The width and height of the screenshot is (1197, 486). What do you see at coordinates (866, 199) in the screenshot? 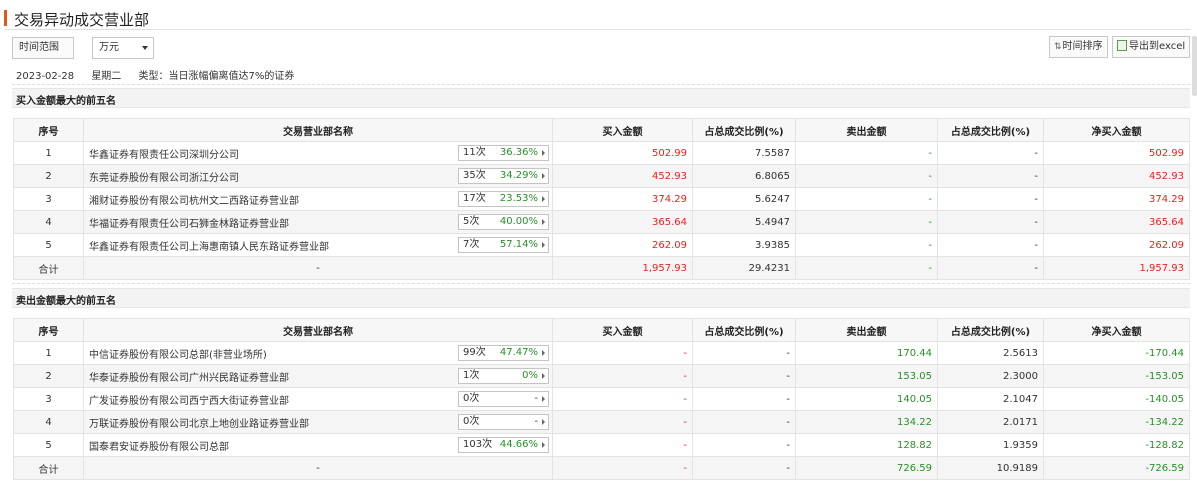
I see `row-sell-amount: -` at bounding box center [866, 199].